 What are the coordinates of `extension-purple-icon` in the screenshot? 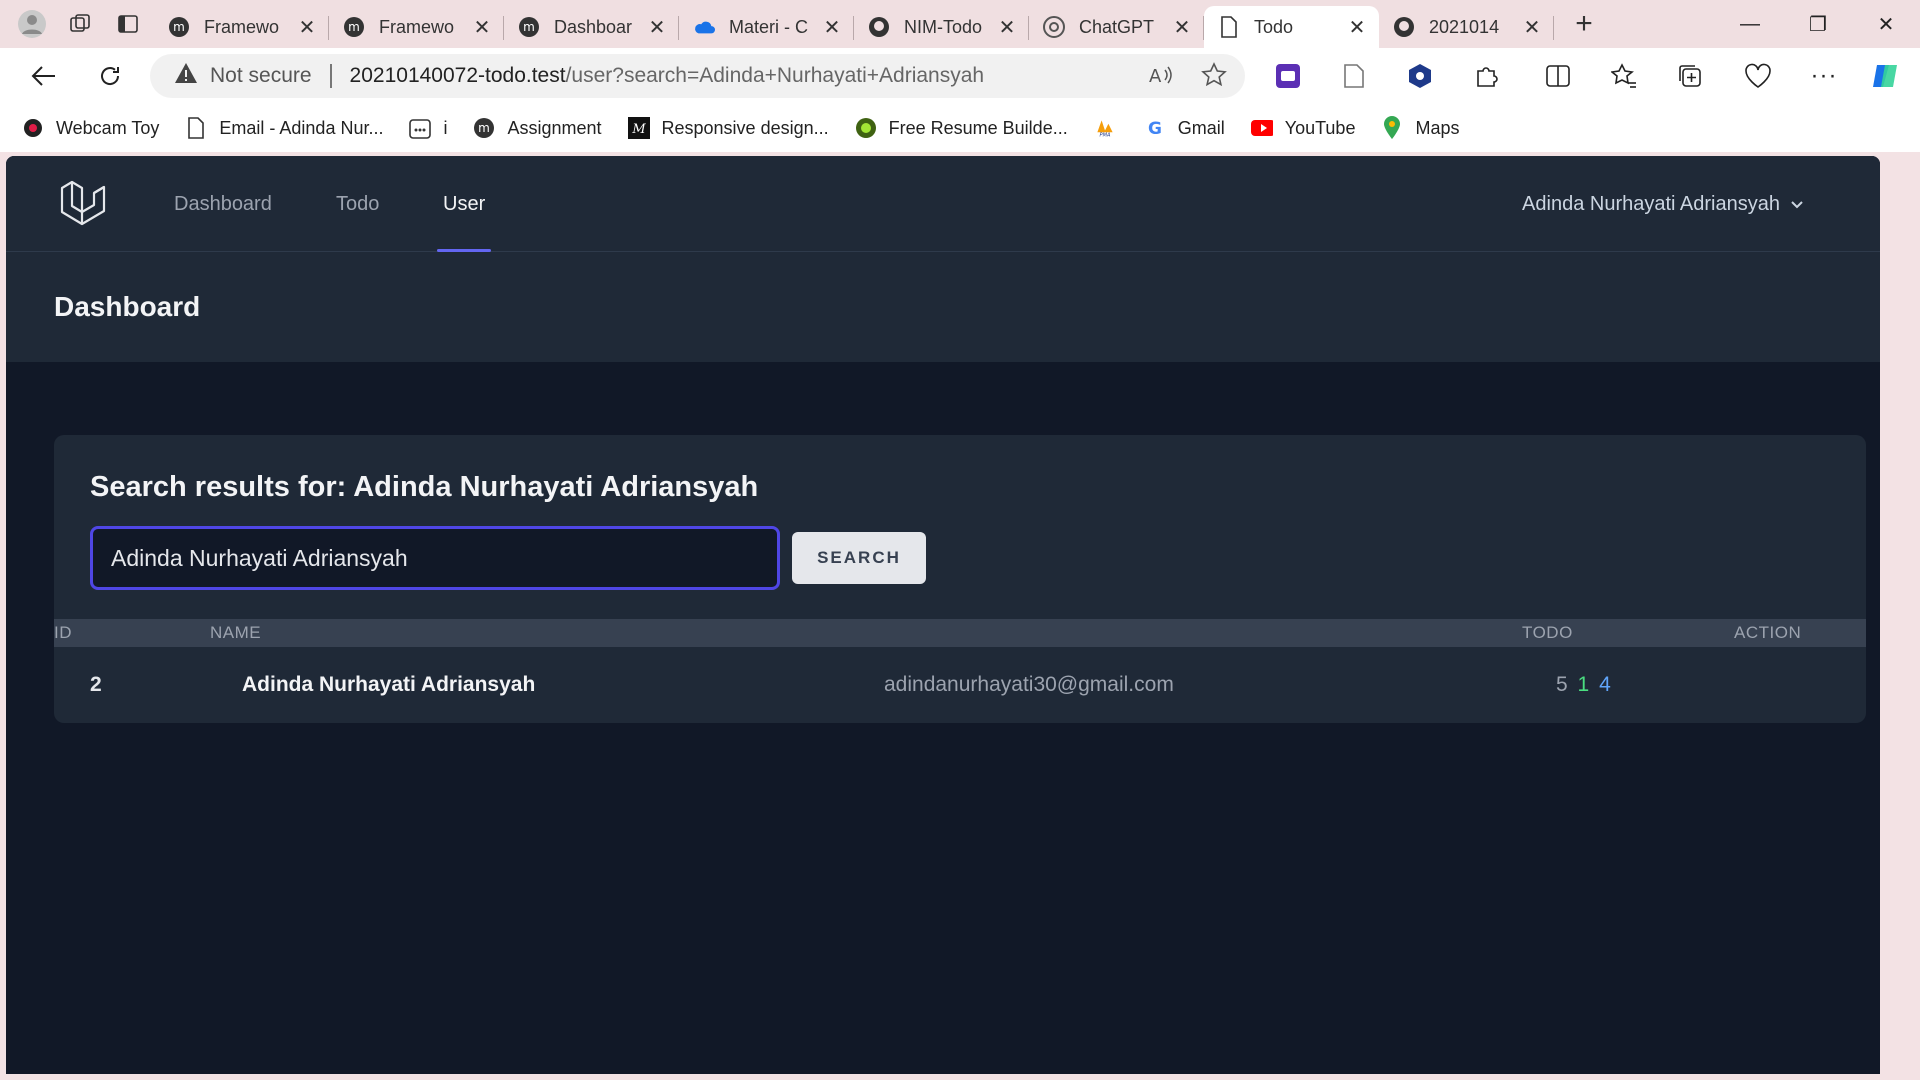 It's located at (1288, 76).